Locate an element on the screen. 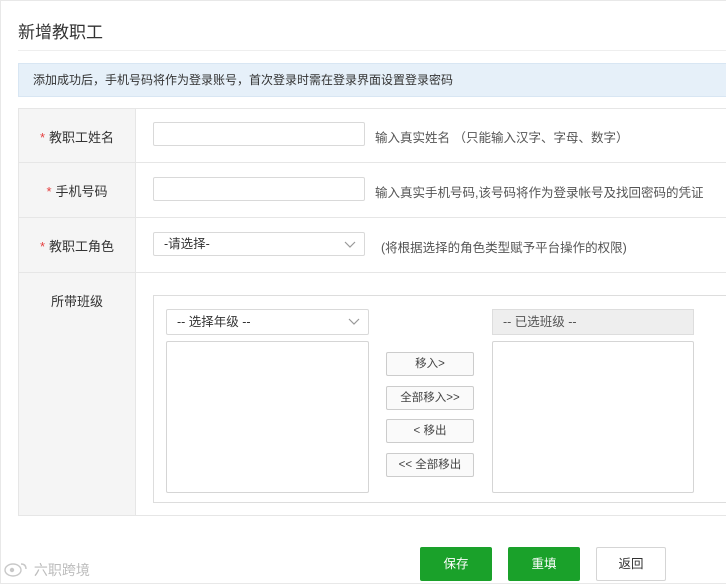 This screenshot has height=584, width=726. save-button: 保存 is located at coordinates (456, 564).